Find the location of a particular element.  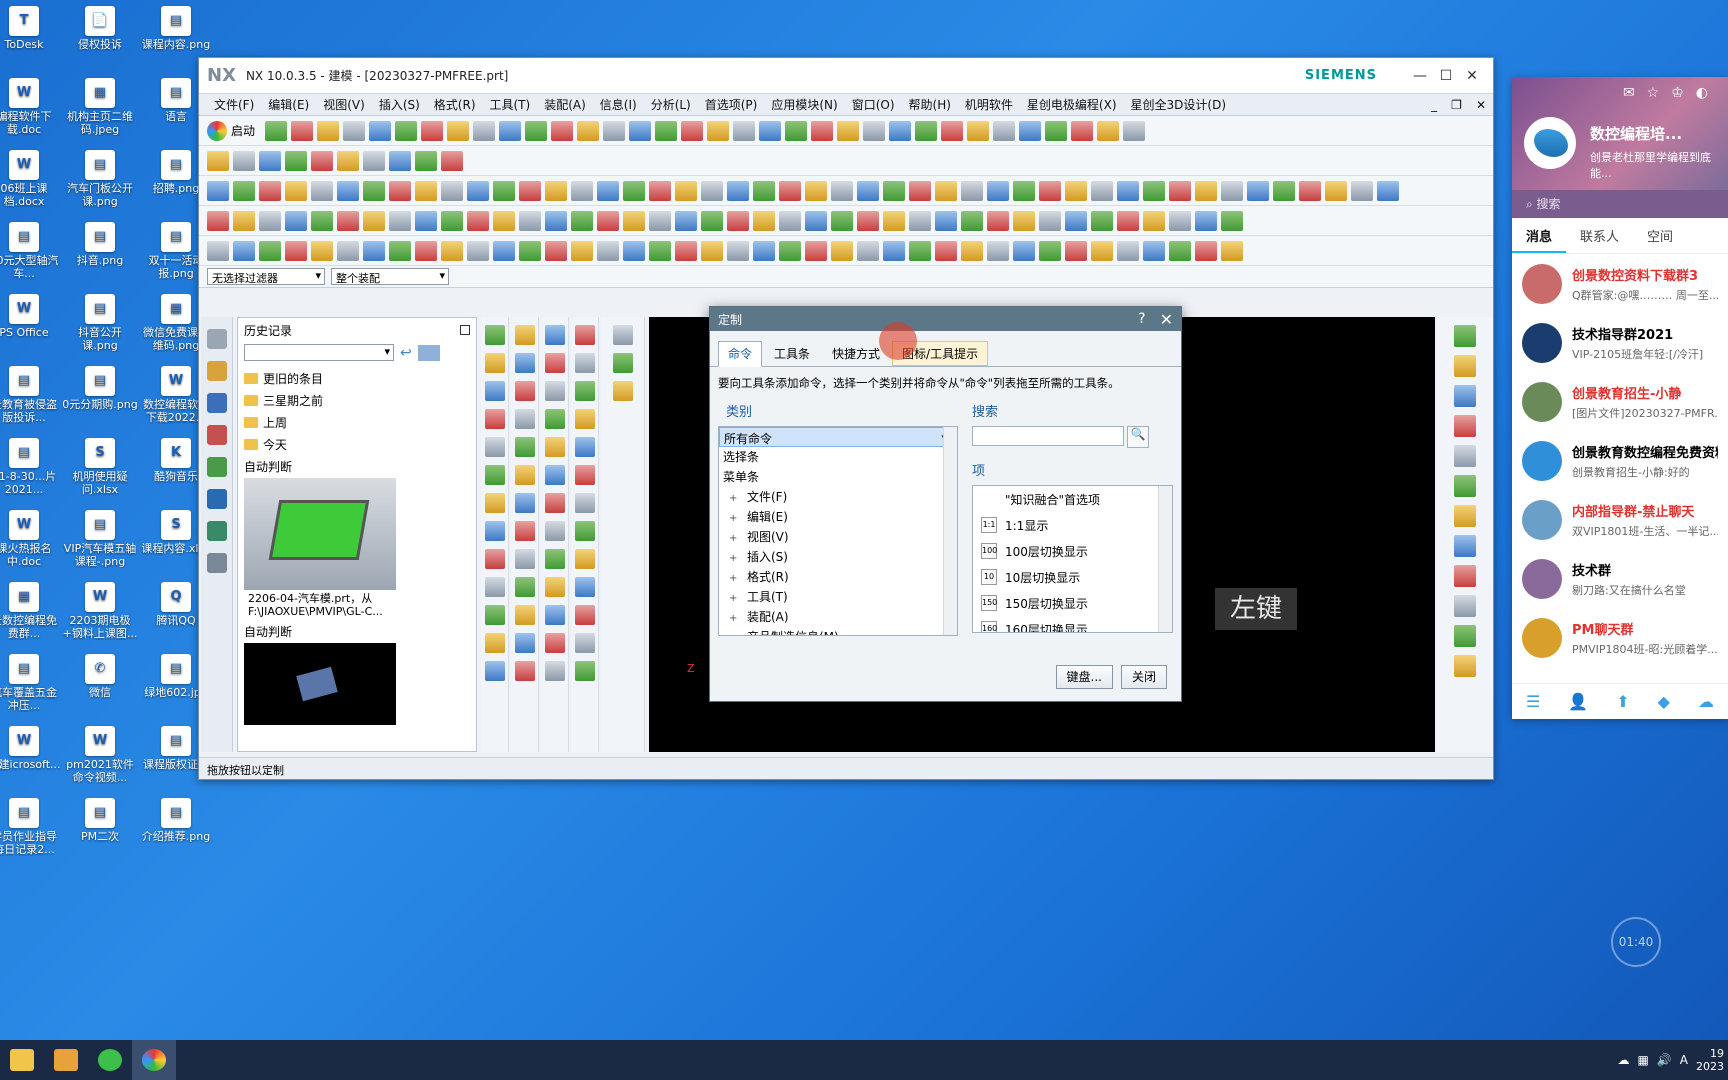

taskbar-powermill is located at coordinates (66, 1060).